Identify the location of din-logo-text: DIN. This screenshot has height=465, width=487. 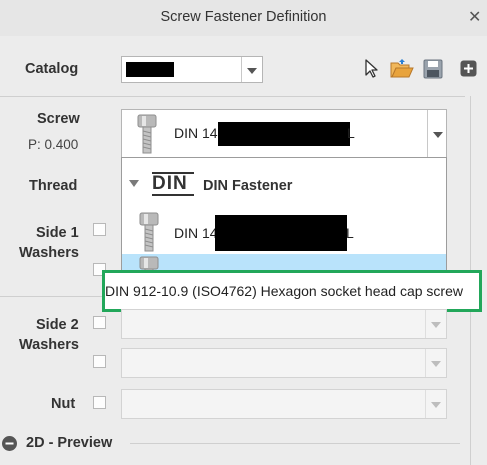
(170, 183).